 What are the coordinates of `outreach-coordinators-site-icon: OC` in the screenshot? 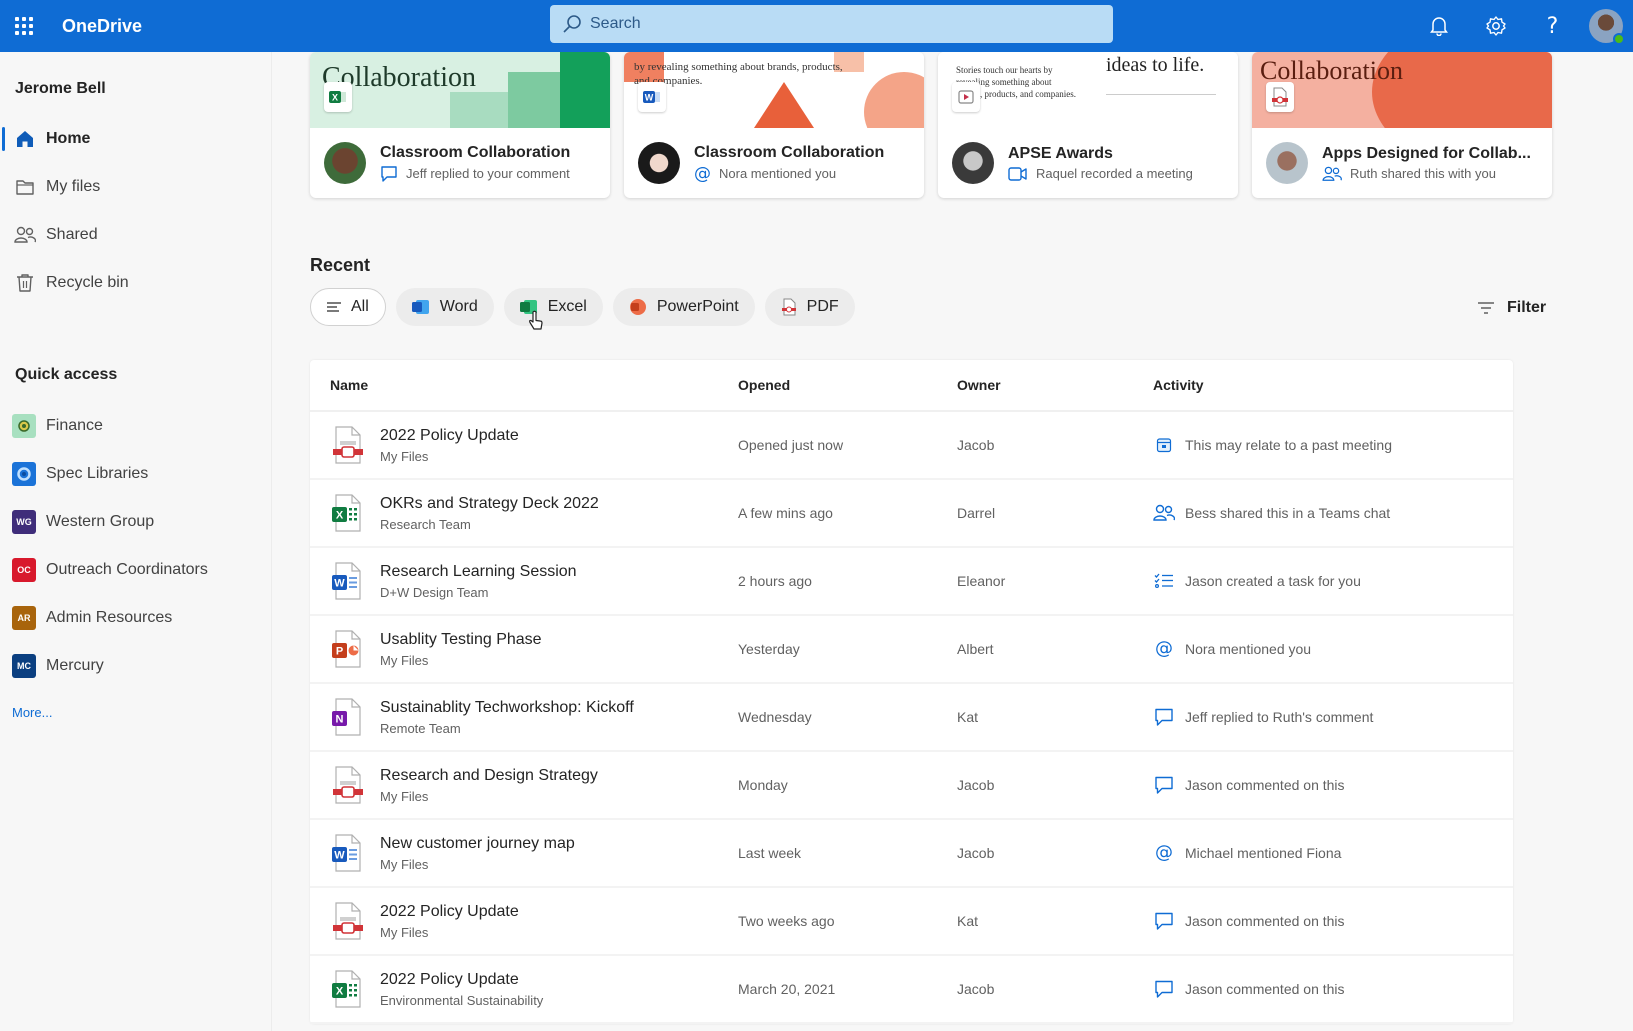 It's located at (24, 570).